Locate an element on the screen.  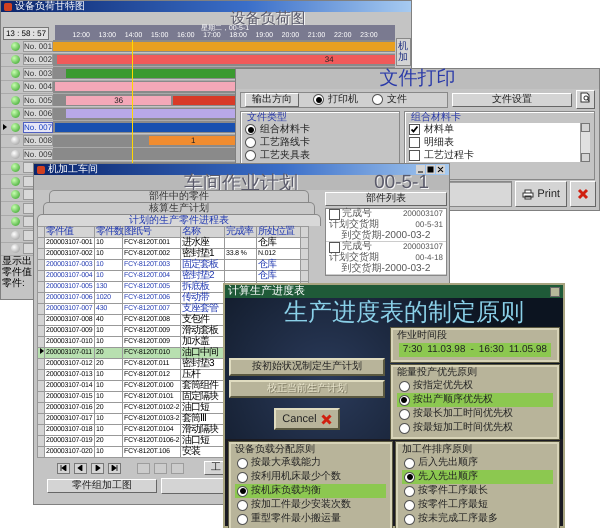
settings-button: 文件设置 is located at coordinates (512, 99).